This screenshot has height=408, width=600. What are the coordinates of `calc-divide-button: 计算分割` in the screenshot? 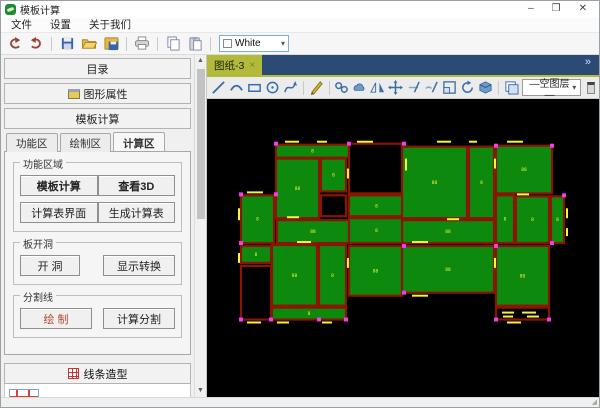 It's located at (139, 318).